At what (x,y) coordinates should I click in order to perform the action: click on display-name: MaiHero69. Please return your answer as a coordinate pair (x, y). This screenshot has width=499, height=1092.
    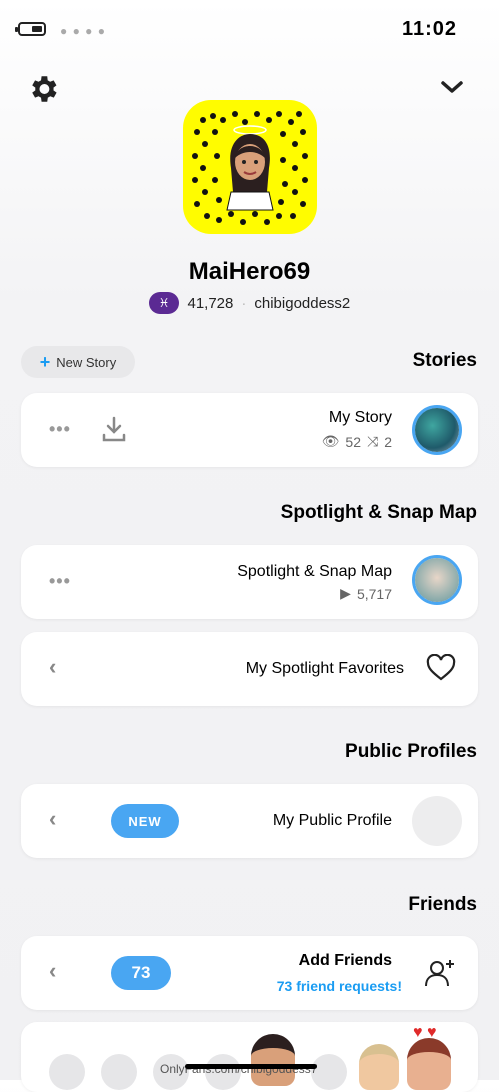
    Looking at the image, I should click on (249, 271).